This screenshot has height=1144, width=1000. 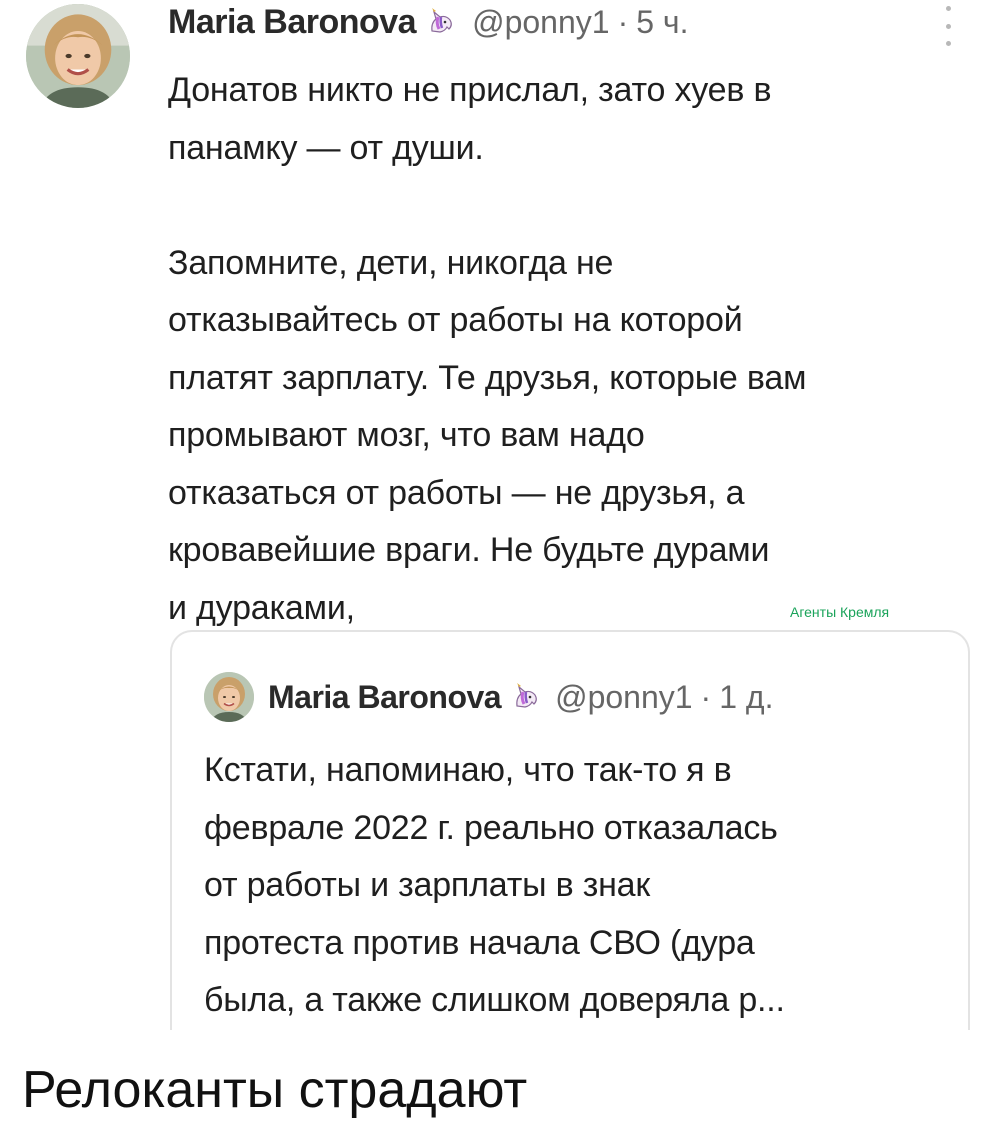 I want to click on tweet-header: Maria Baronova @ponny1 · 5 ч., so click(x=428, y=22).